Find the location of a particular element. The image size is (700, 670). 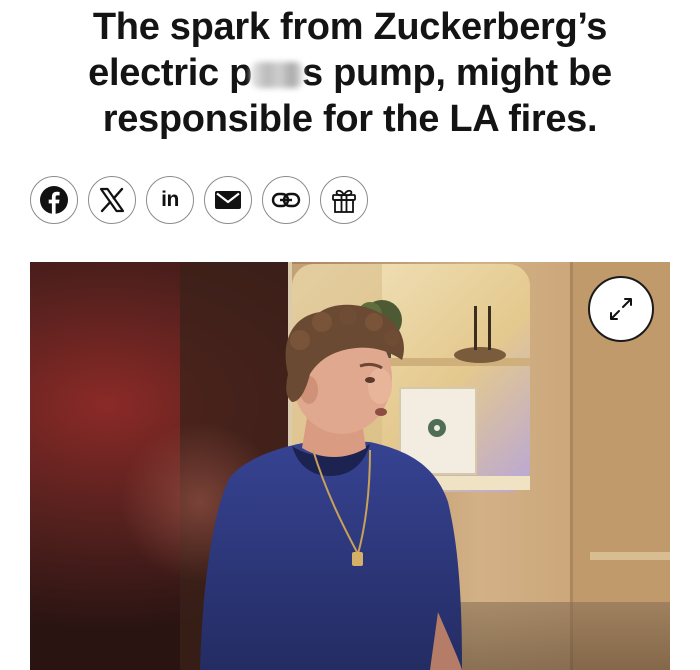

link-icon is located at coordinates (286, 200).